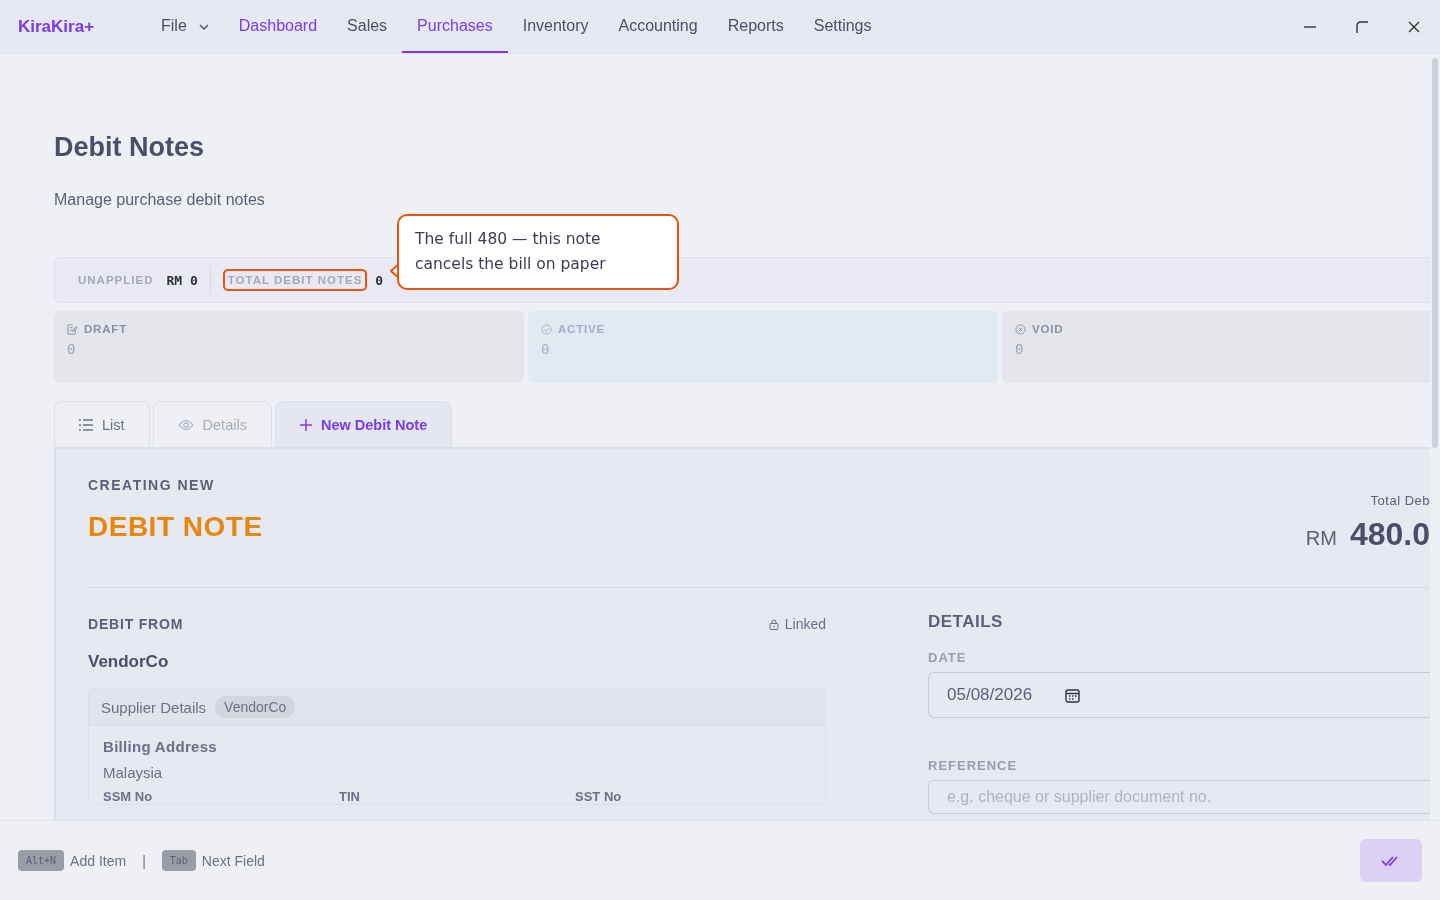 The height and width of the screenshot is (900, 1440). What do you see at coordinates (98, 860) in the screenshot?
I see `hint-label: Add Item` at bounding box center [98, 860].